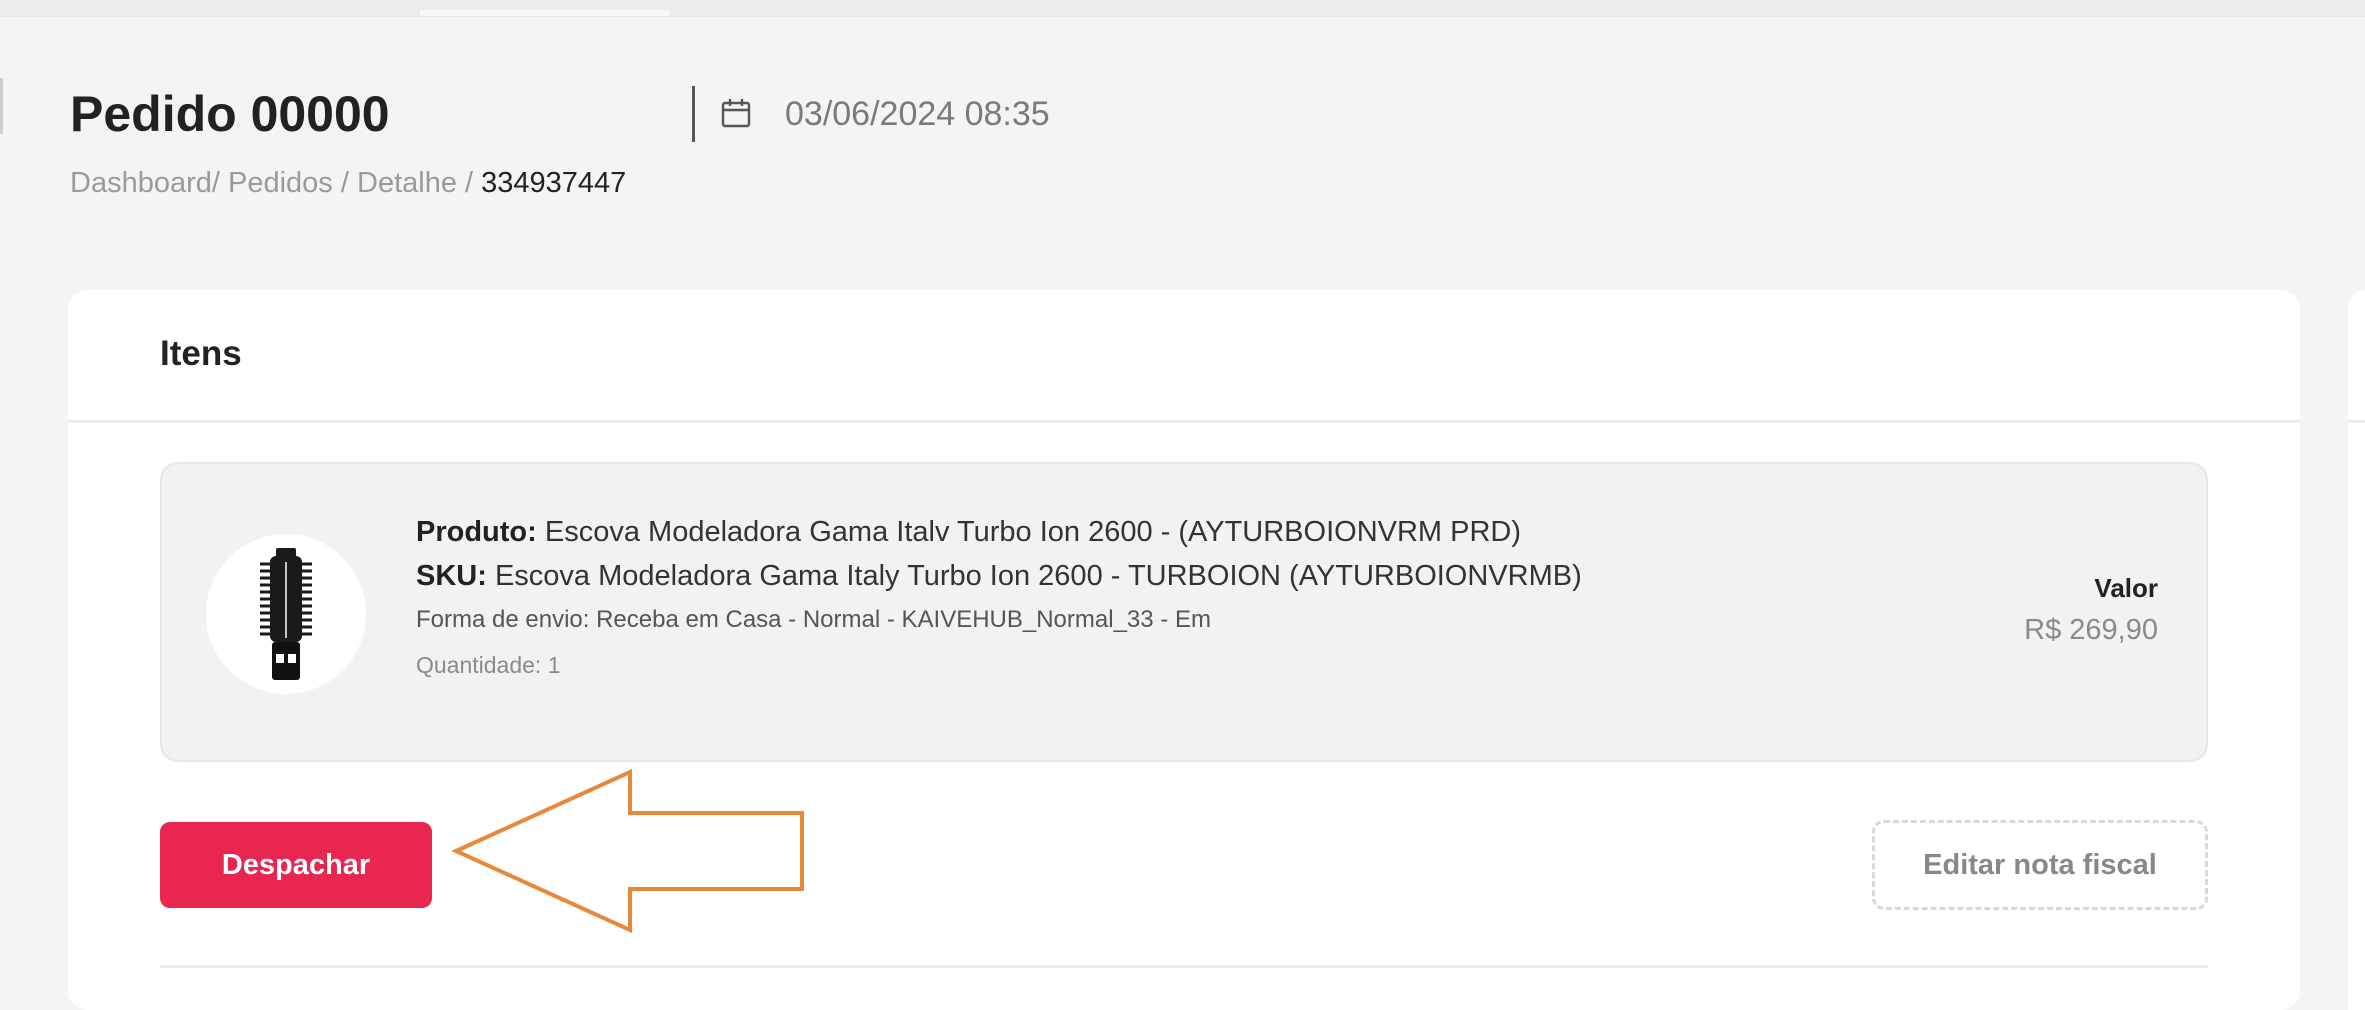 This screenshot has height=1010, width=2365. I want to click on product-thumbnail, so click(286, 614).